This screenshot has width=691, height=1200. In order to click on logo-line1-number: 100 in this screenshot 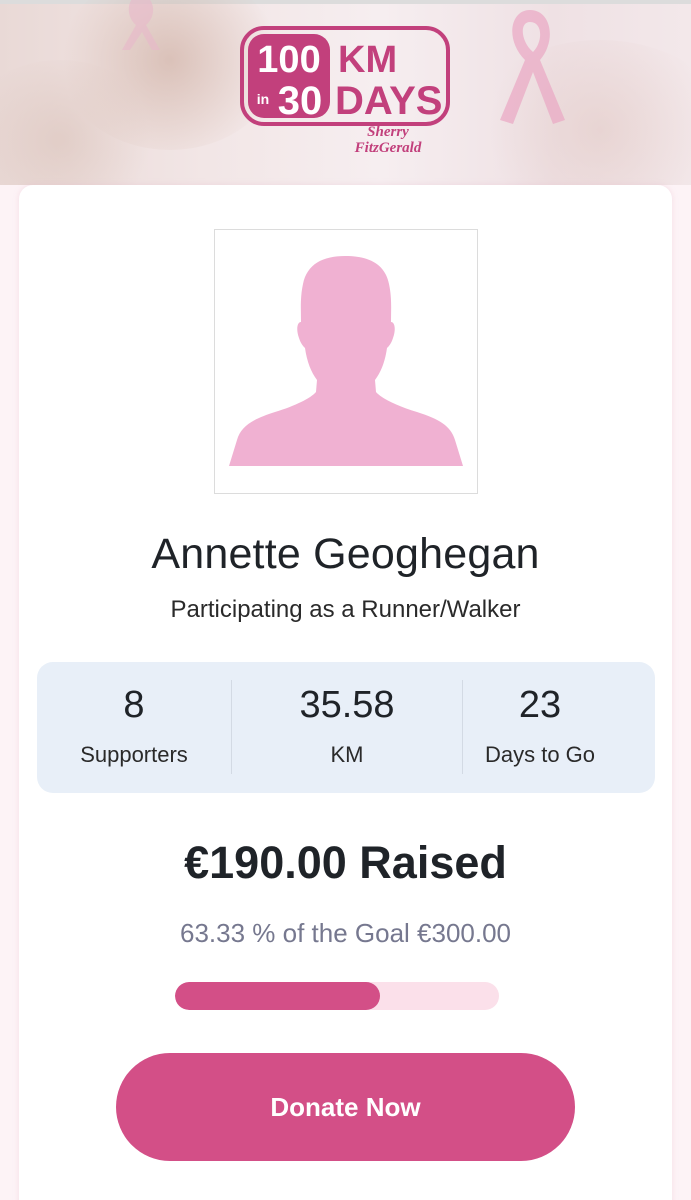, I will do `click(288, 60)`.